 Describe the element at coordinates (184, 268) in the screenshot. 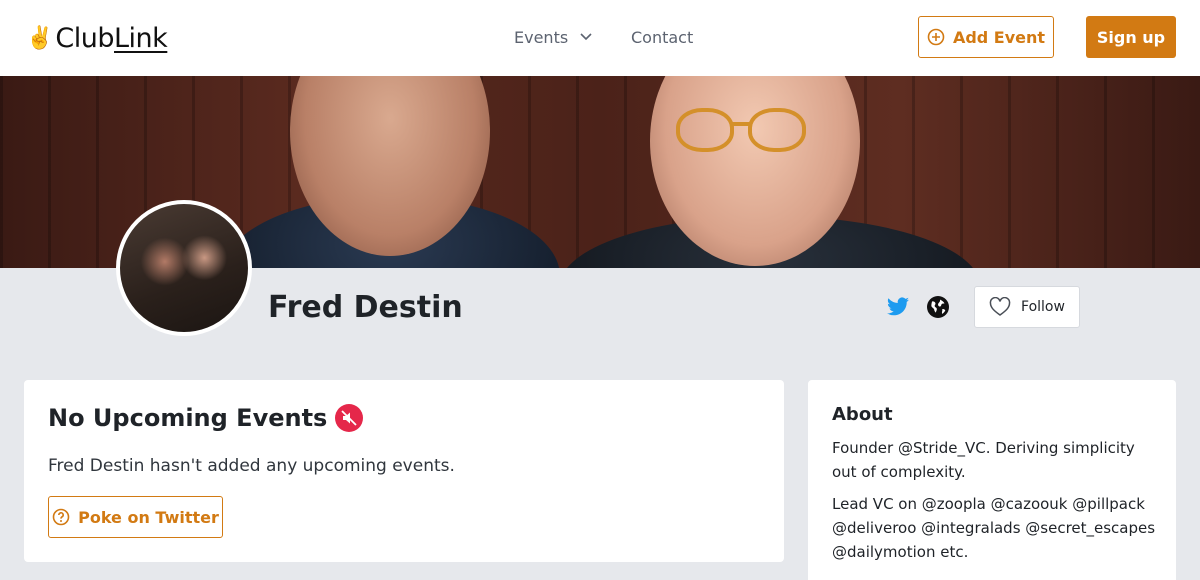

I see `profile-avatar` at that location.